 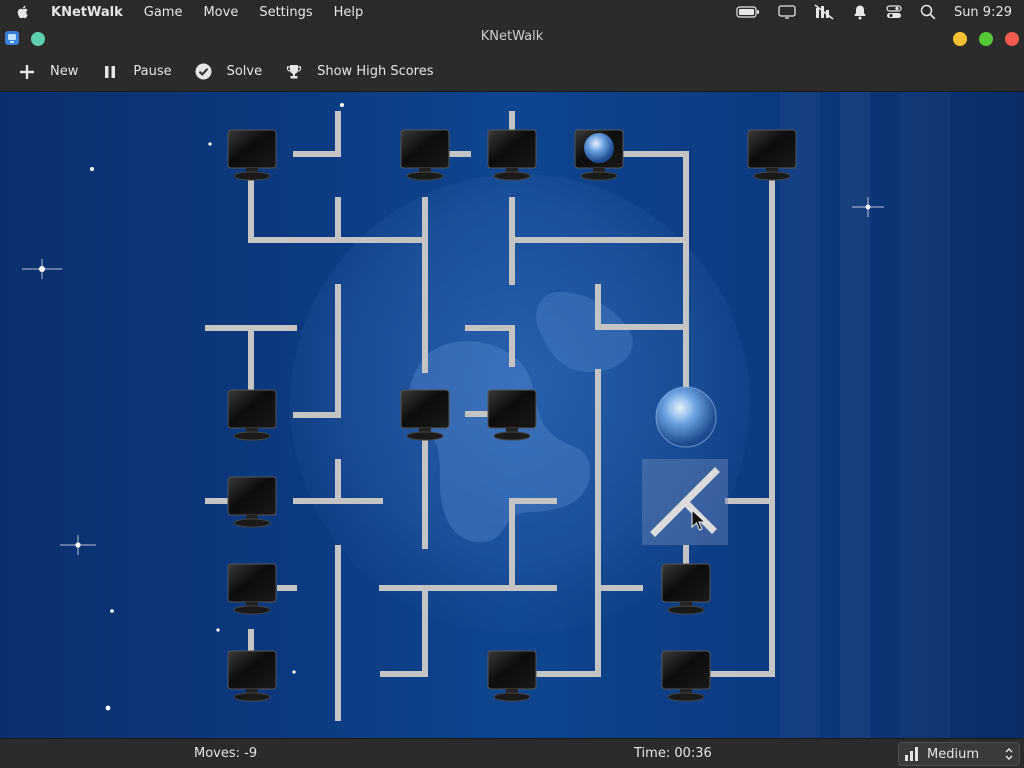 I want to click on menu-move: Move, so click(x=220, y=12).